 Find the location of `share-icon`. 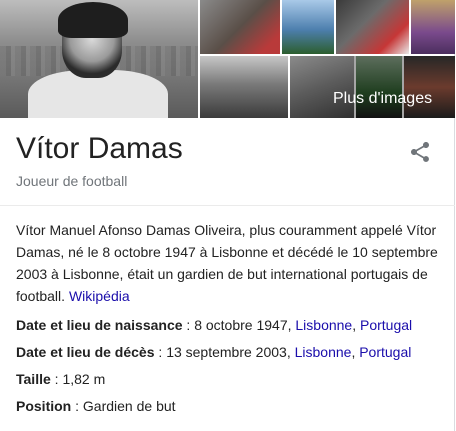

share-icon is located at coordinates (420, 152).